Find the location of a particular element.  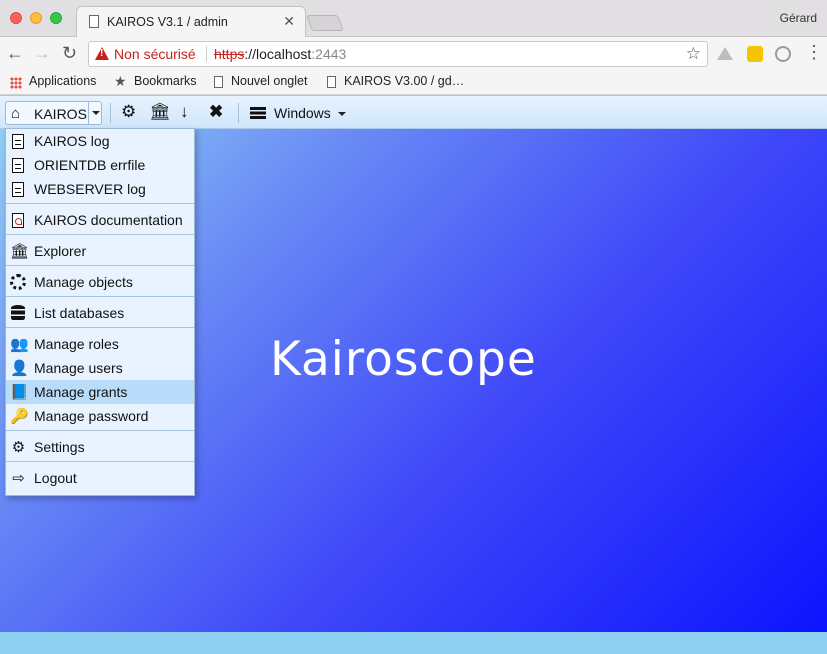

extension-circle-icon is located at coordinates (783, 54).